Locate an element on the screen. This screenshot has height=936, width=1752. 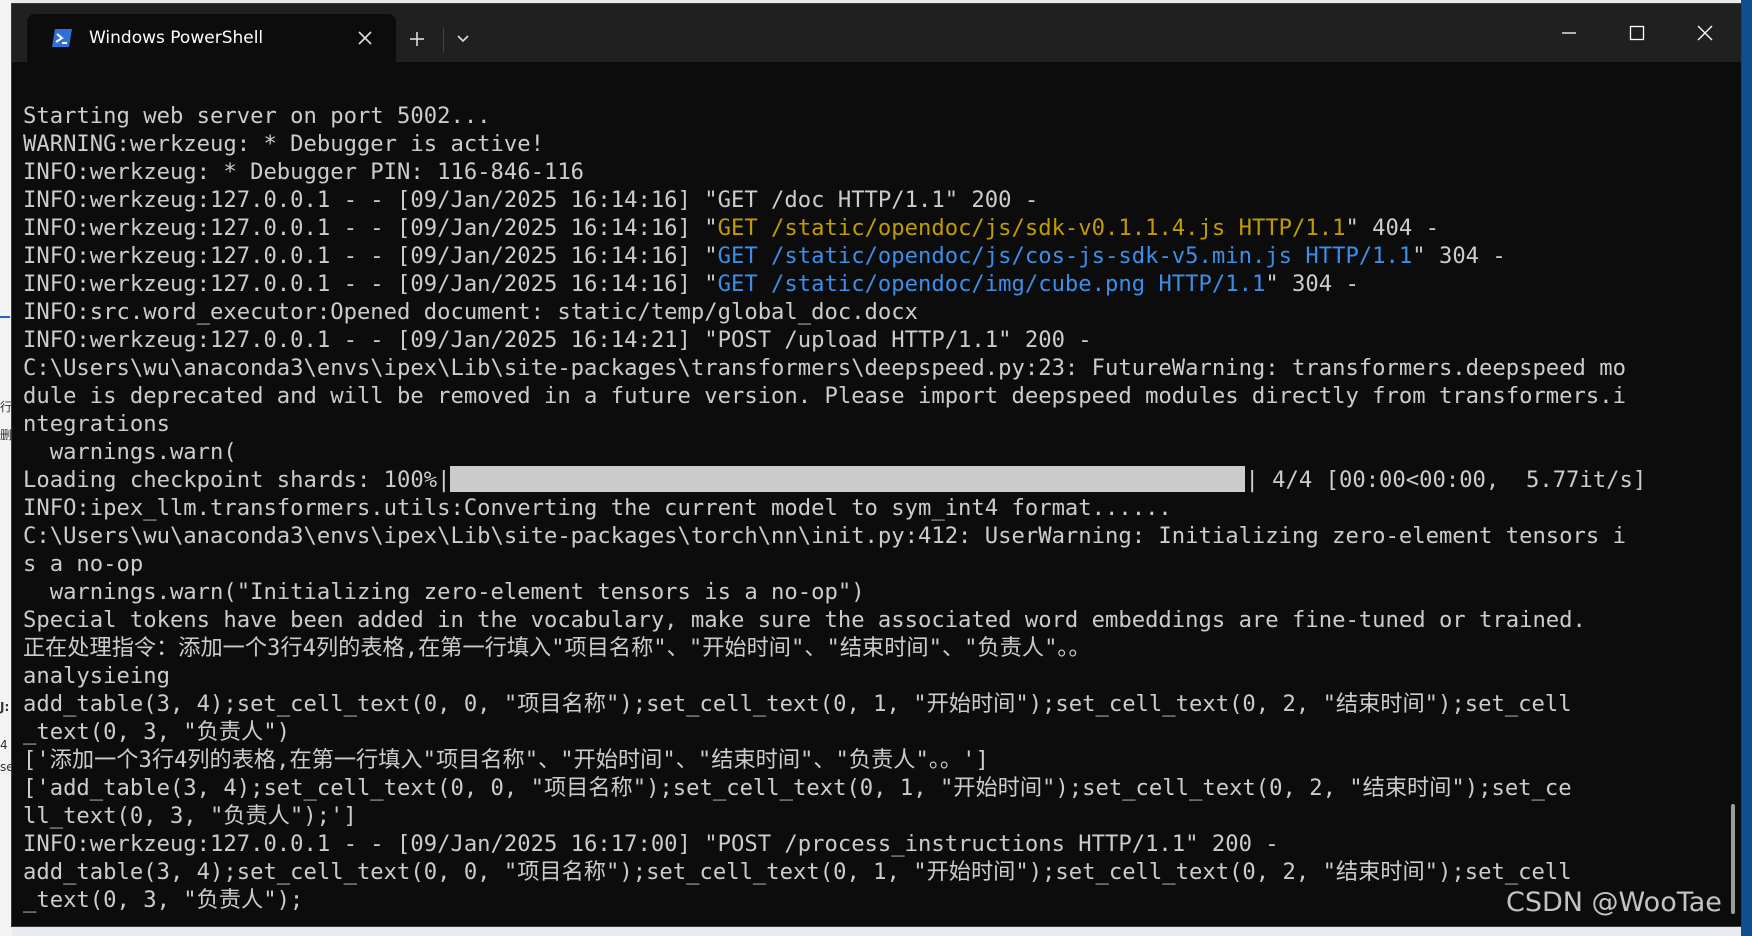
minimize-icon is located at coordinates (1569, 33).